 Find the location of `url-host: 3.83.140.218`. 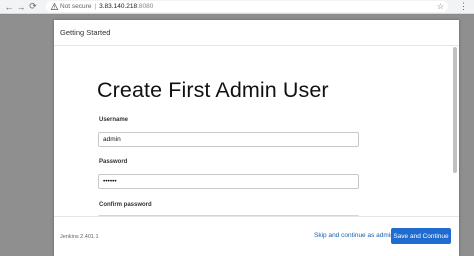

url-host: 3.83.140.218 is located at coordinates (118, 6).